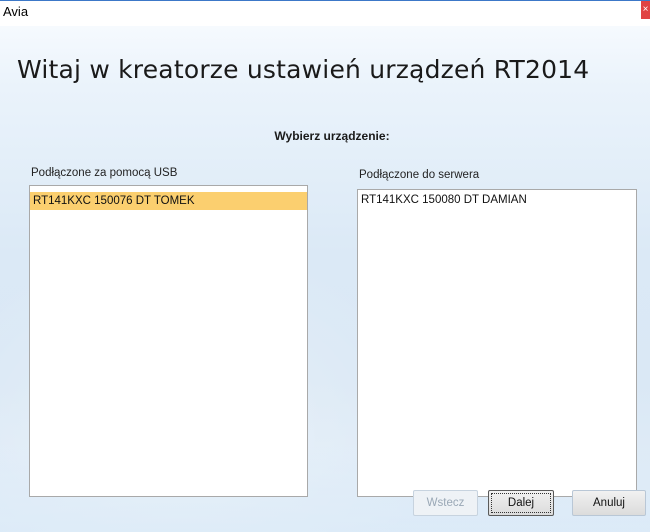  Describe the element at coordinates (445, 503) in the screenshot. I see `back-button: Wstecz` at that location.